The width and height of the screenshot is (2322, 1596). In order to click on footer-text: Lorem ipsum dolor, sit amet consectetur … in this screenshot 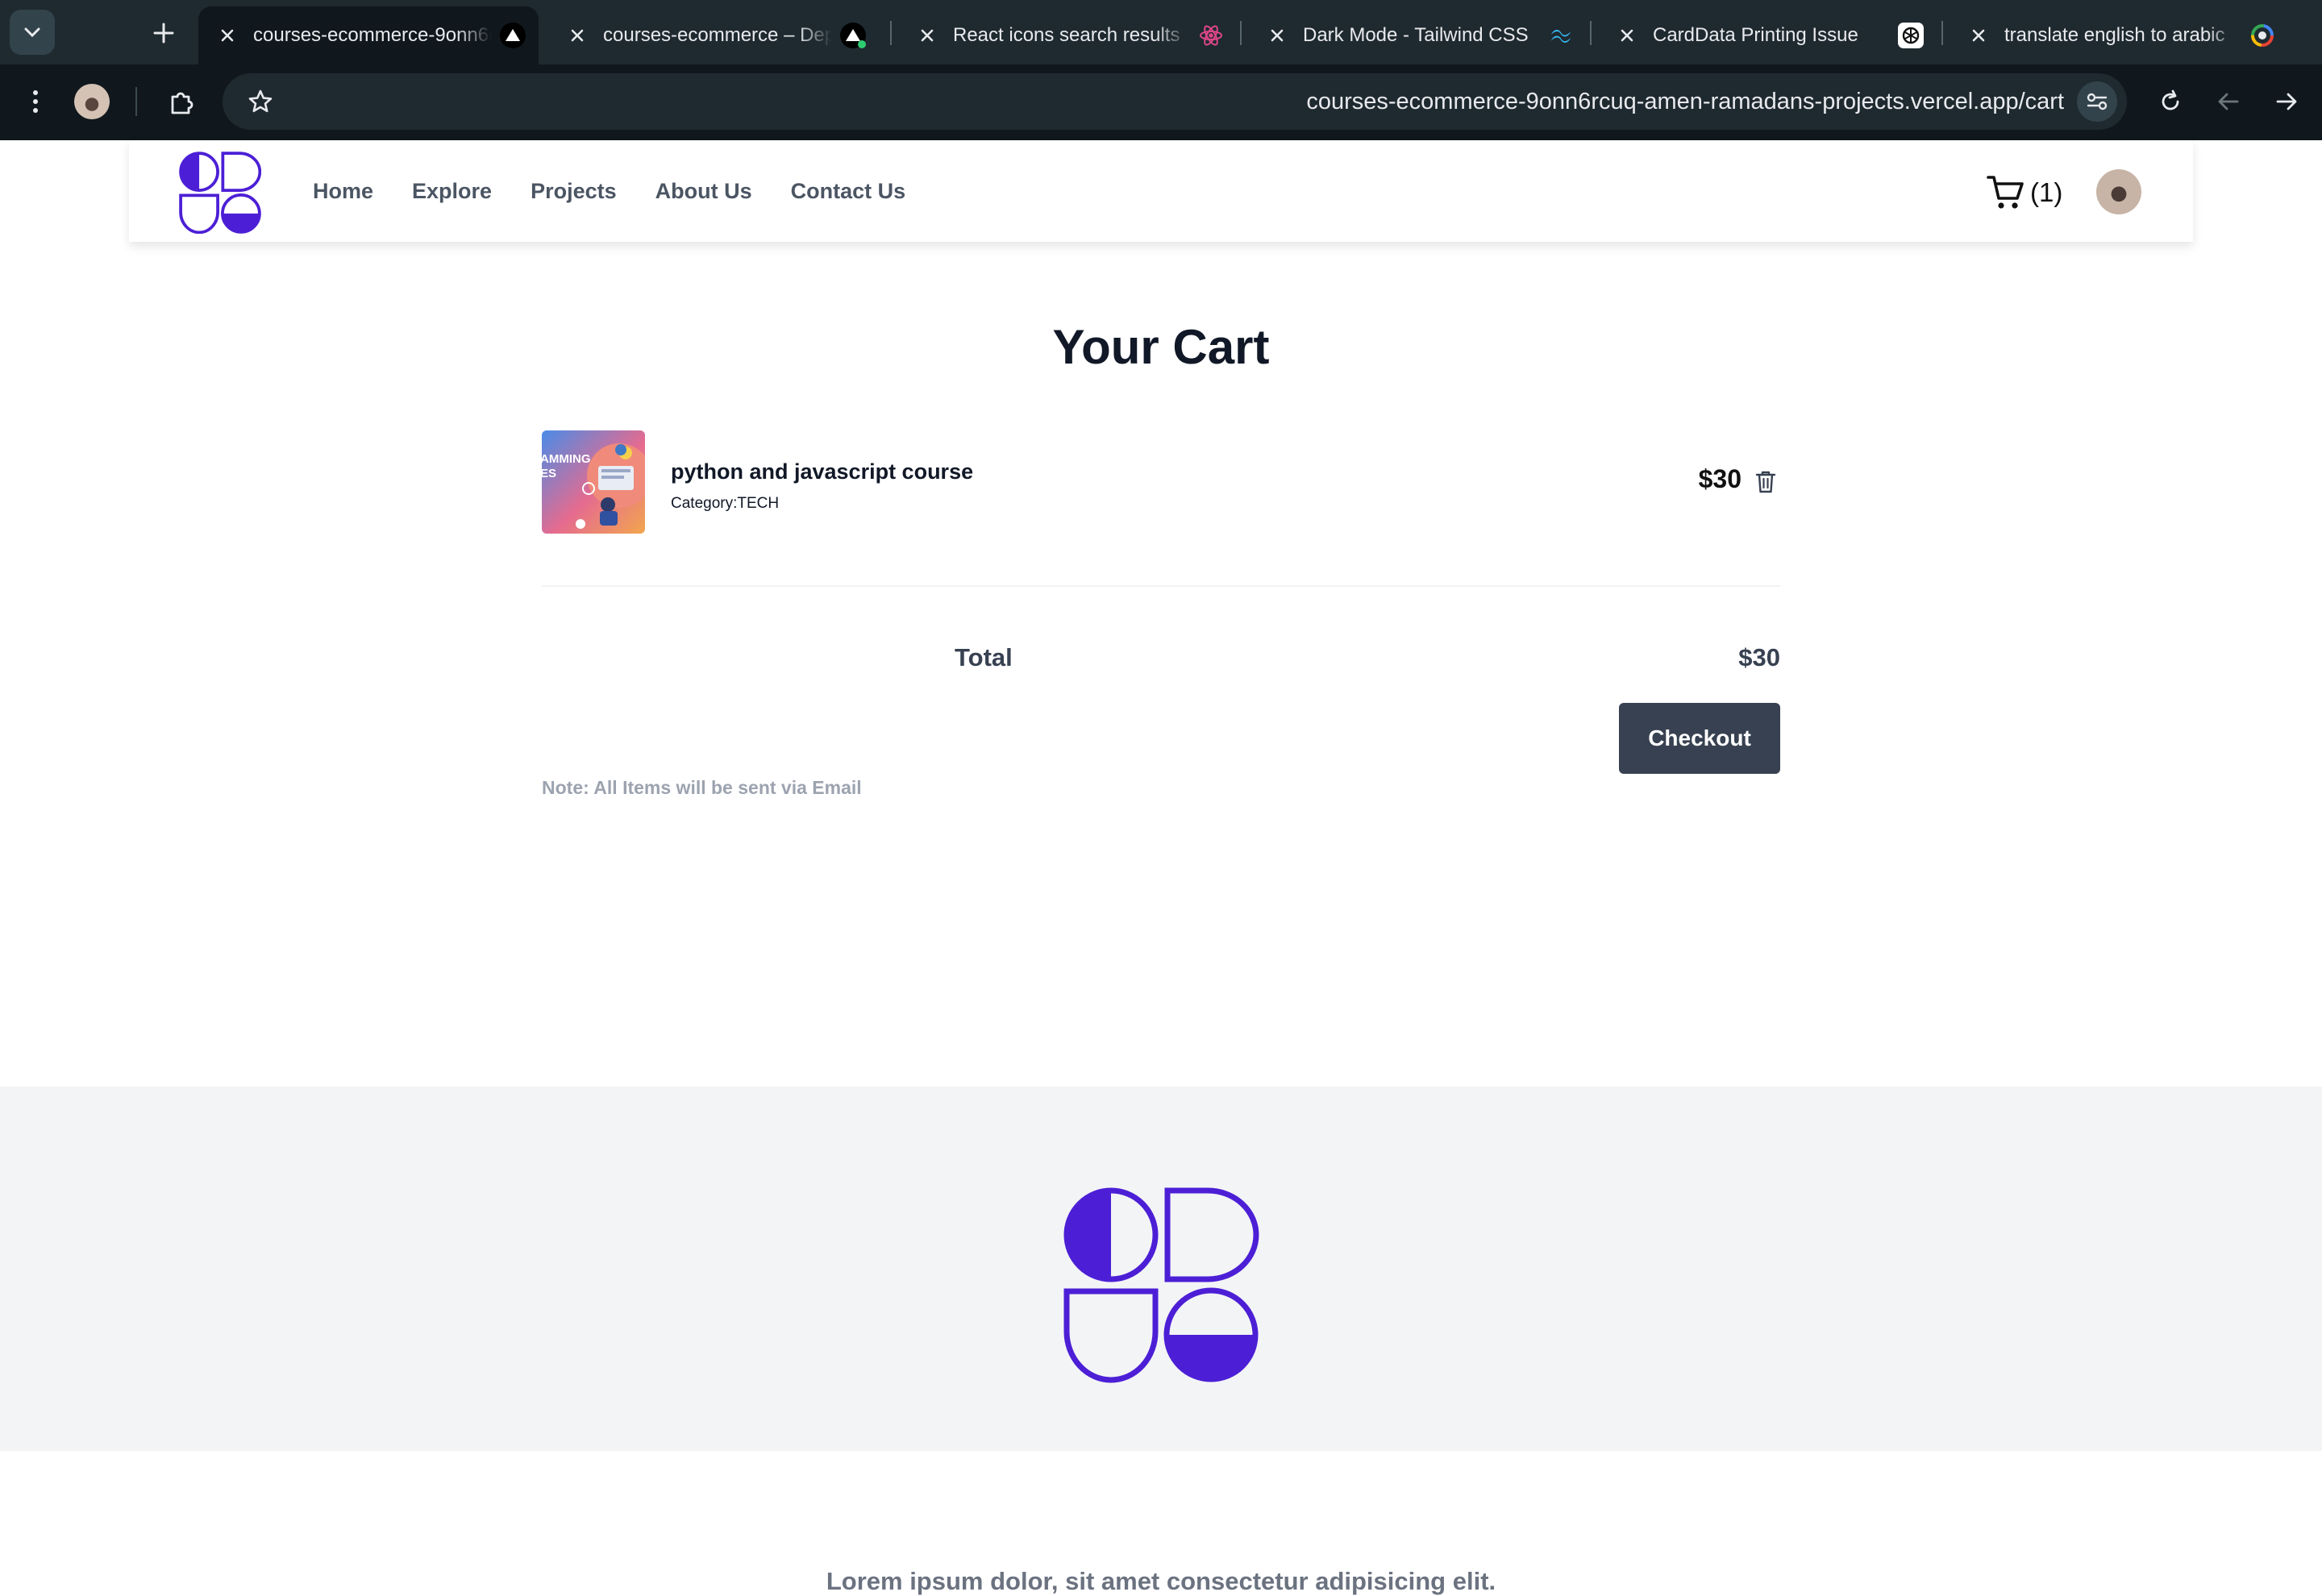, I will do `click(1161, 1581)`.